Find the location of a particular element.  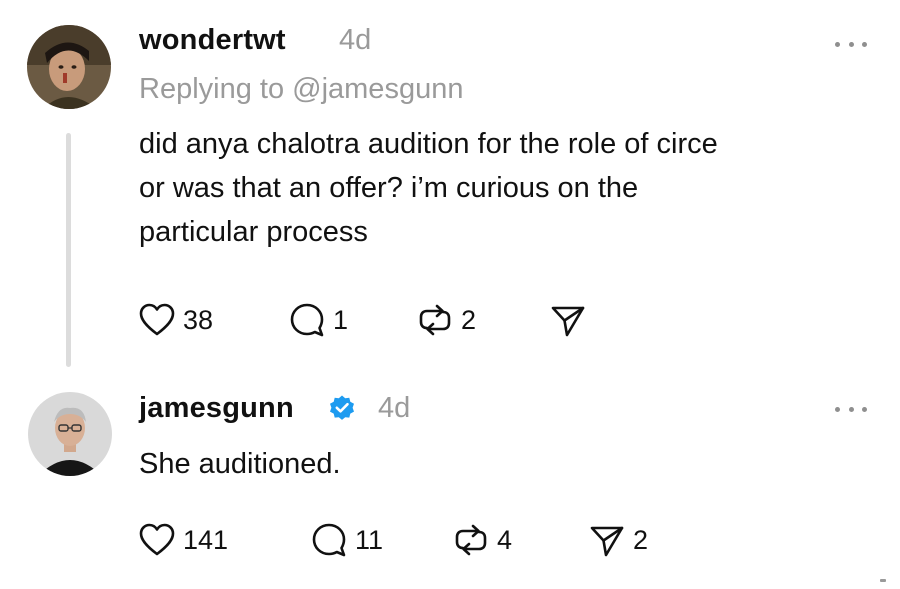

verified-badge-icon is located at coordinates (342, 407).